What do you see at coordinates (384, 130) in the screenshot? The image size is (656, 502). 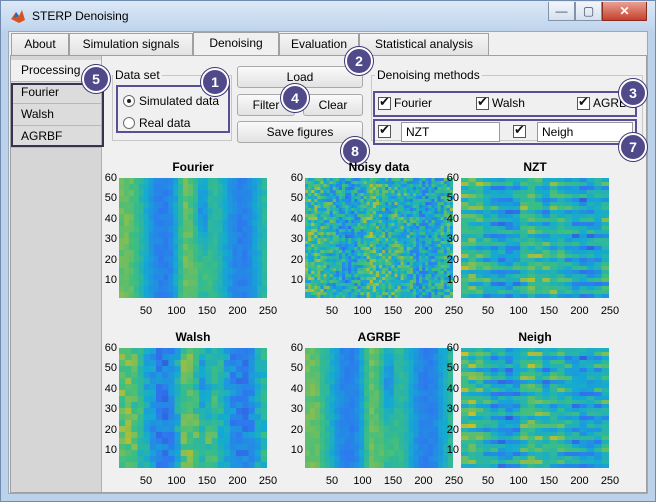 I see `nzt-checkbox: ✔` at bounding box center [384, 130].